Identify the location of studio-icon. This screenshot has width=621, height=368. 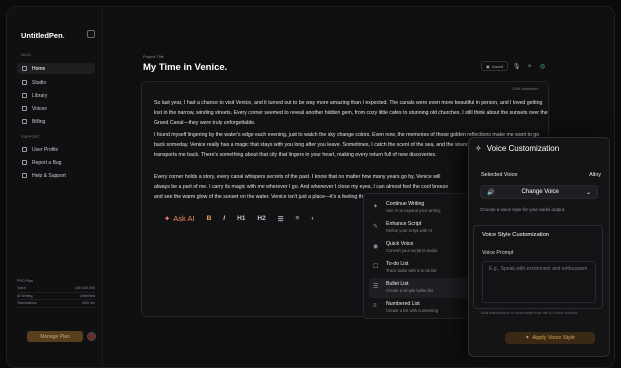
(24, 82).